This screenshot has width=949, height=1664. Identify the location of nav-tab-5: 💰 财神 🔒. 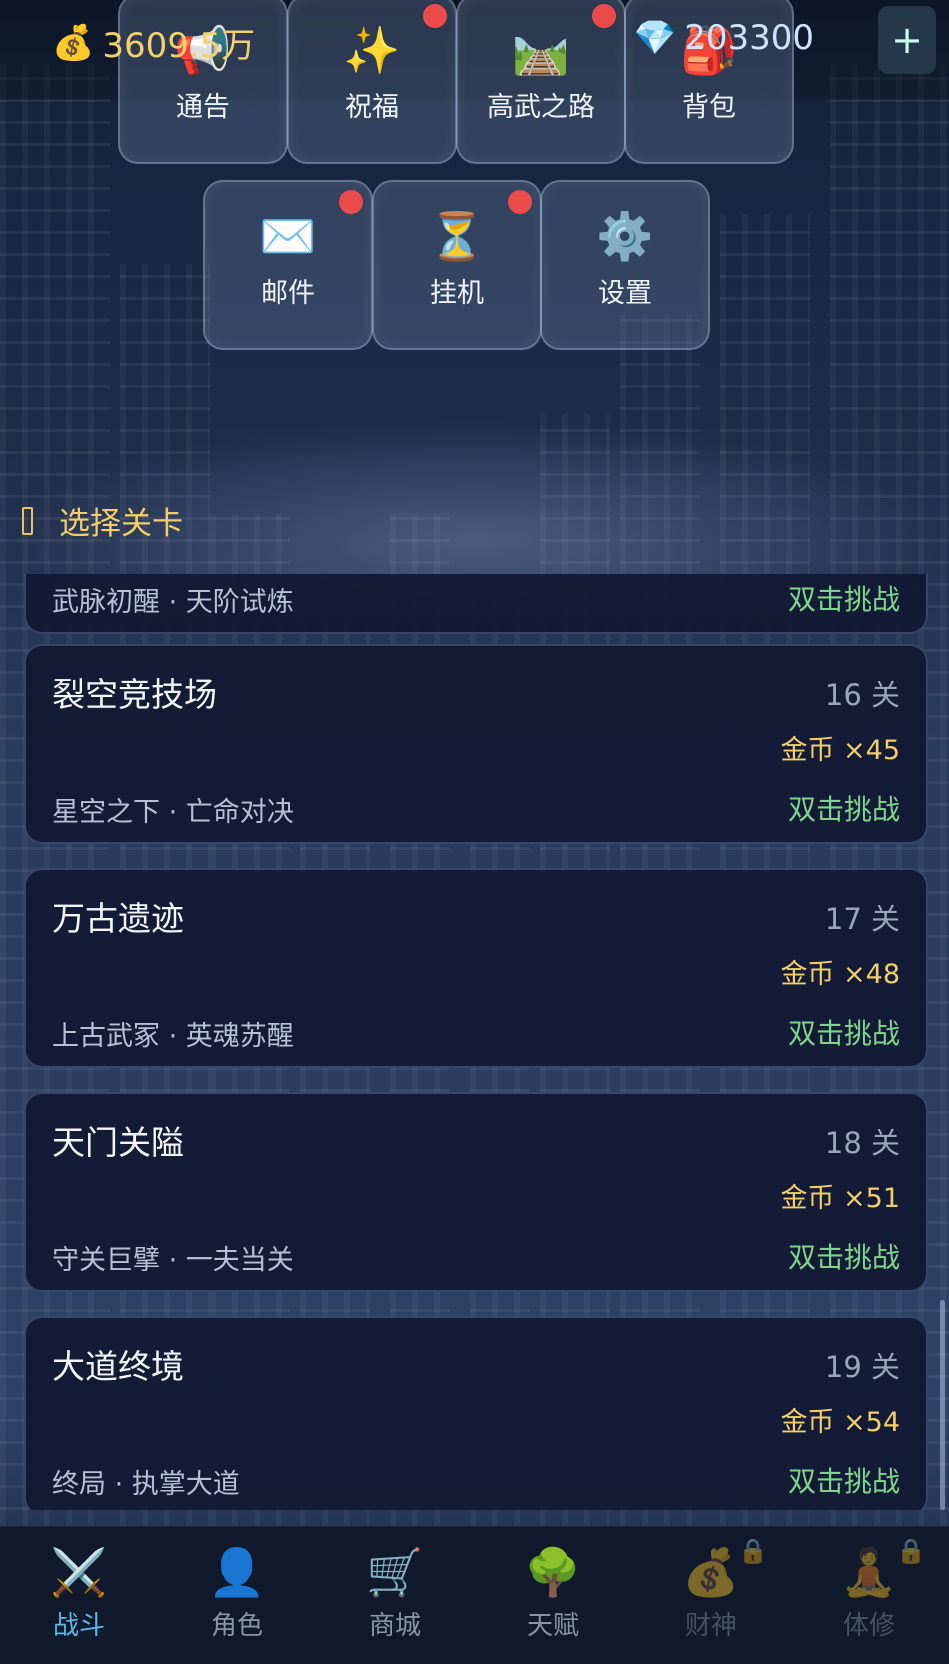
(711, 1595).